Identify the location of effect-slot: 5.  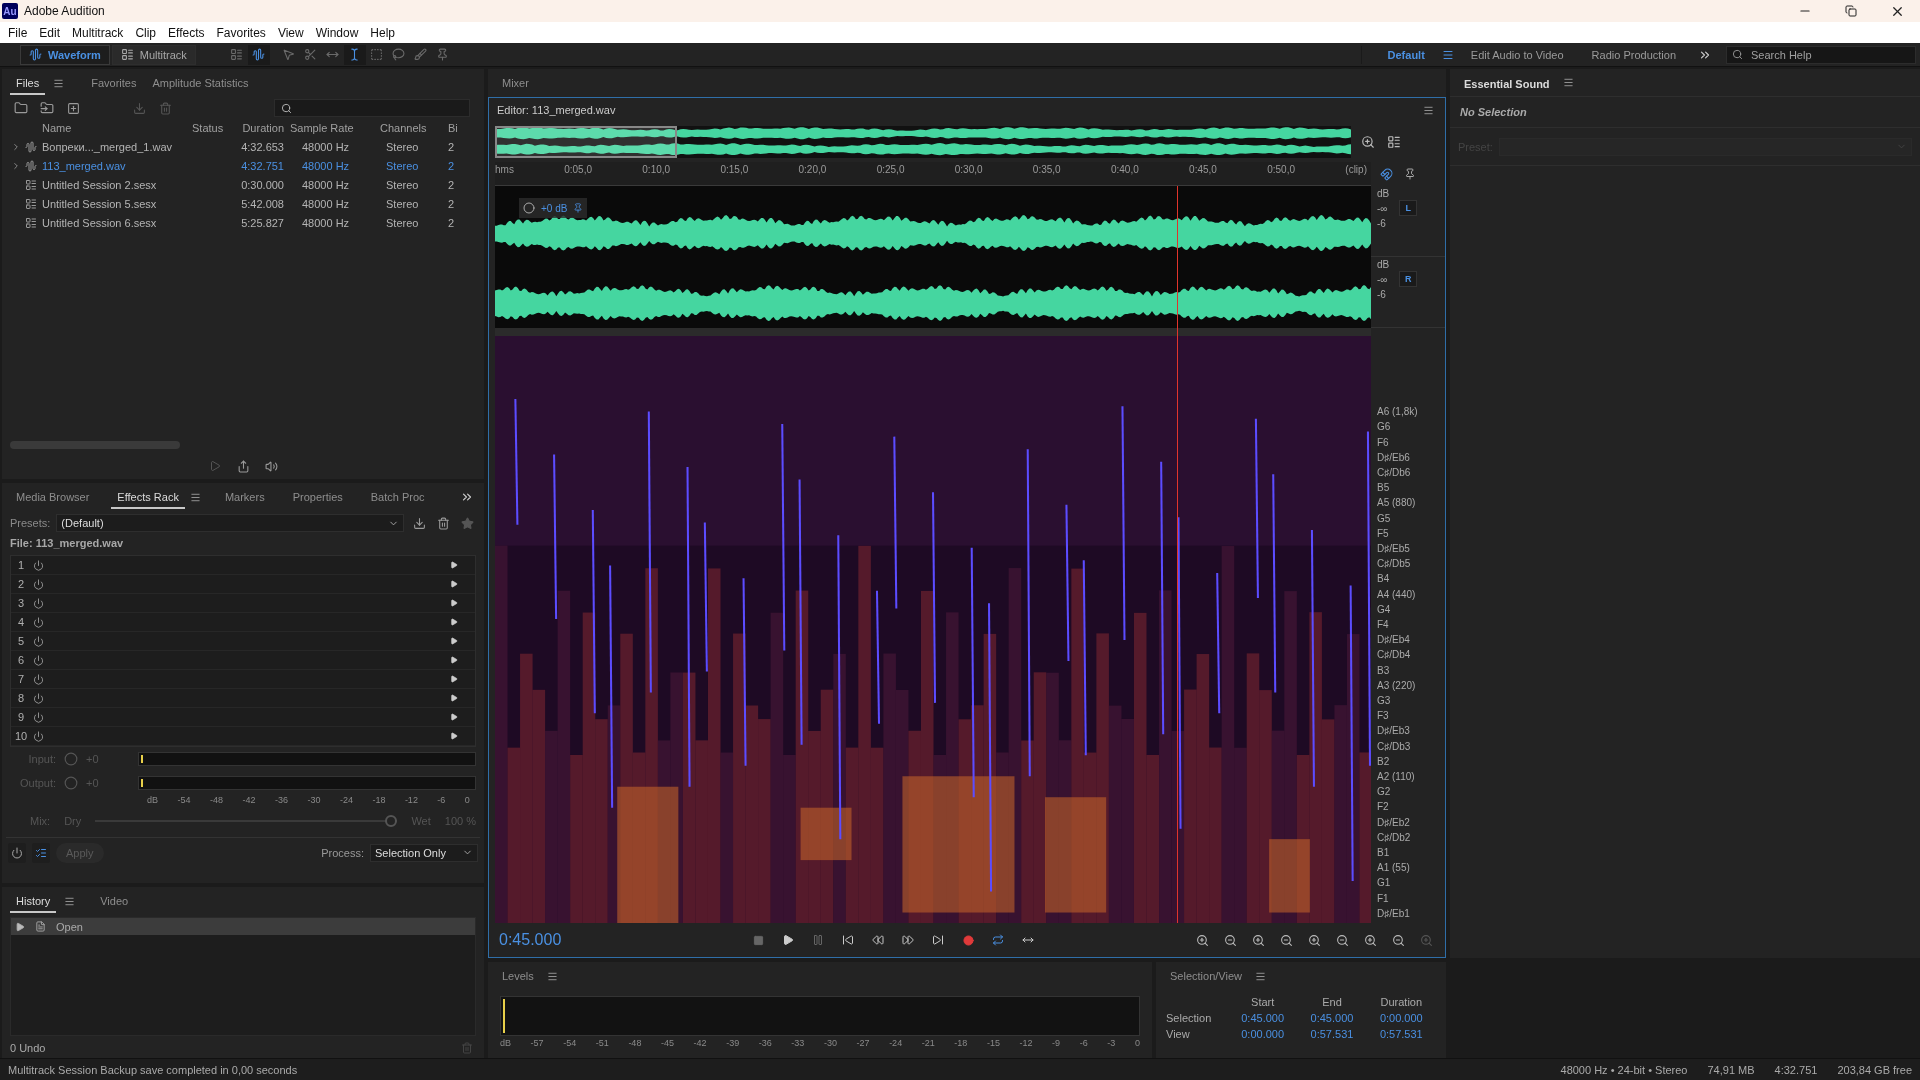
(243, 641).